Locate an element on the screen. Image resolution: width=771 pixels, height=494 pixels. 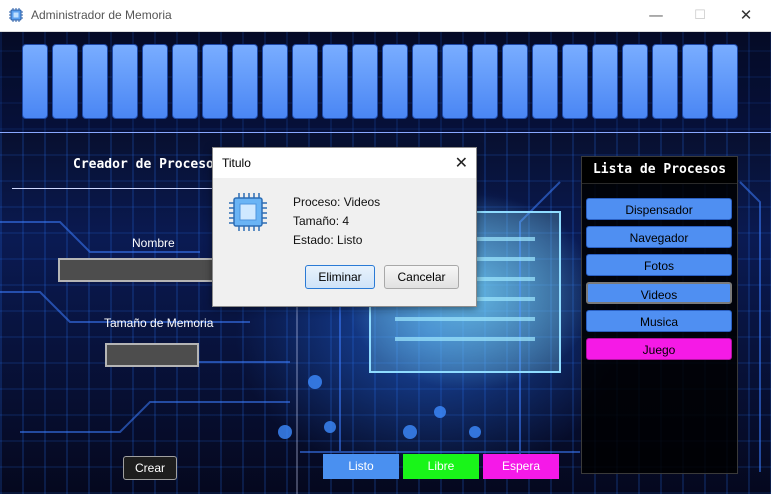
espera-button: Espera is located at coordinates (521, 466).